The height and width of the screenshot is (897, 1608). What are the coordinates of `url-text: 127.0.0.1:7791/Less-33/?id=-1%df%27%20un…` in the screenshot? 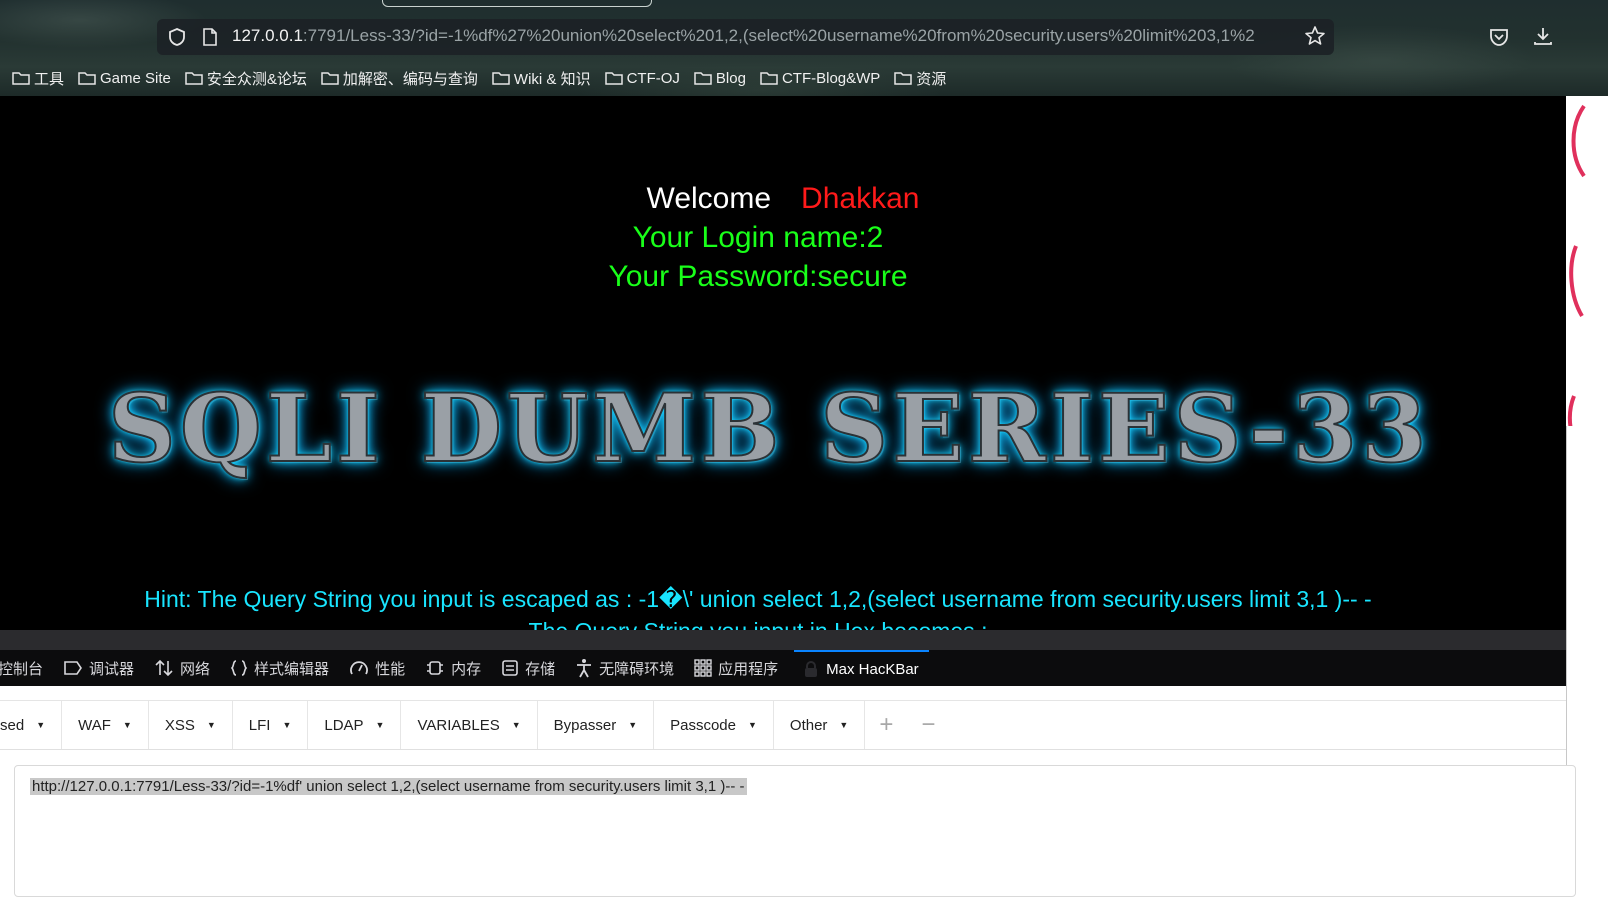 It's located at (762, 36).